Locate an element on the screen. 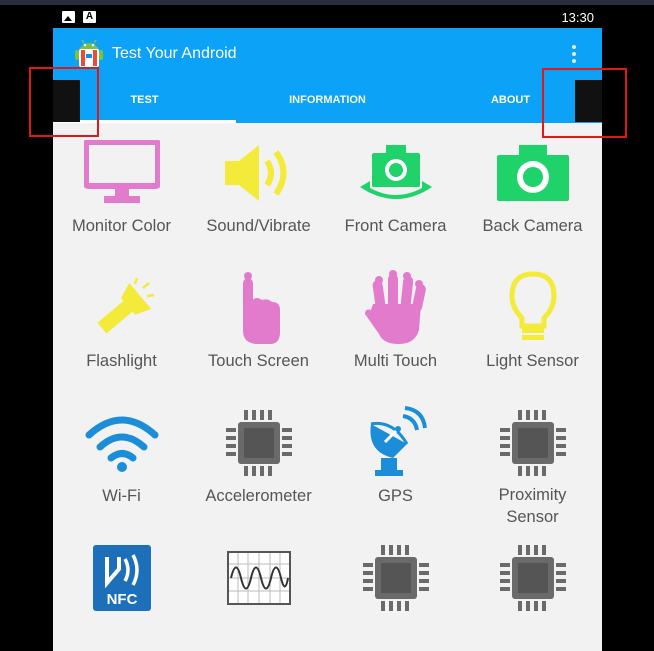 The image size is (654, 651). tab-bar: TEST INFORMATION ABOUT is located at coordinates (327, 101).